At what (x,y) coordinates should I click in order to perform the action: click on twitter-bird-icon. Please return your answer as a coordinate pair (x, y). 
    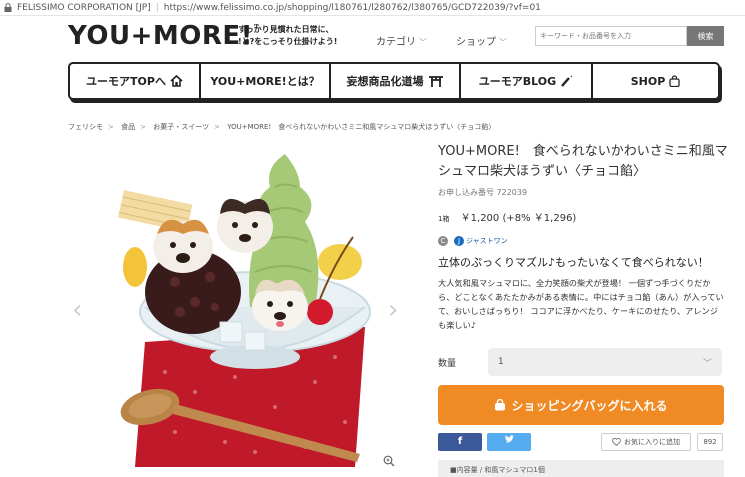
    Looking at the image, I should click on (509, 439).